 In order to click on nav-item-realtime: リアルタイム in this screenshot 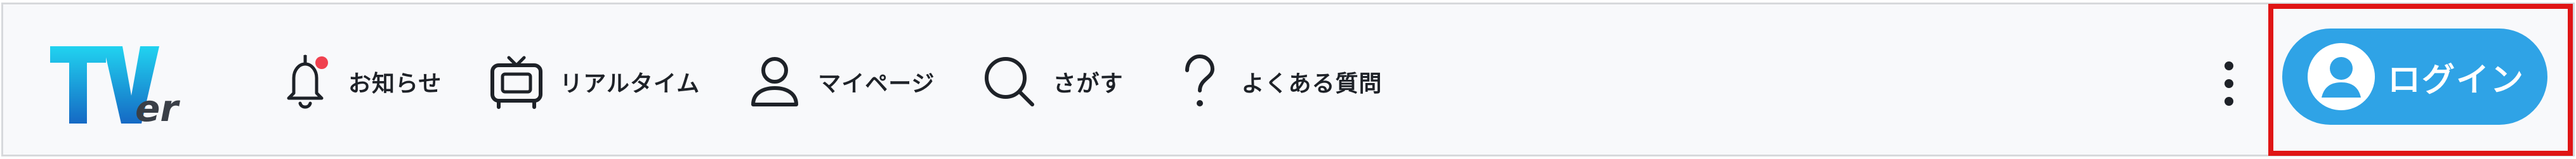, I will do `click(593, 82)`.